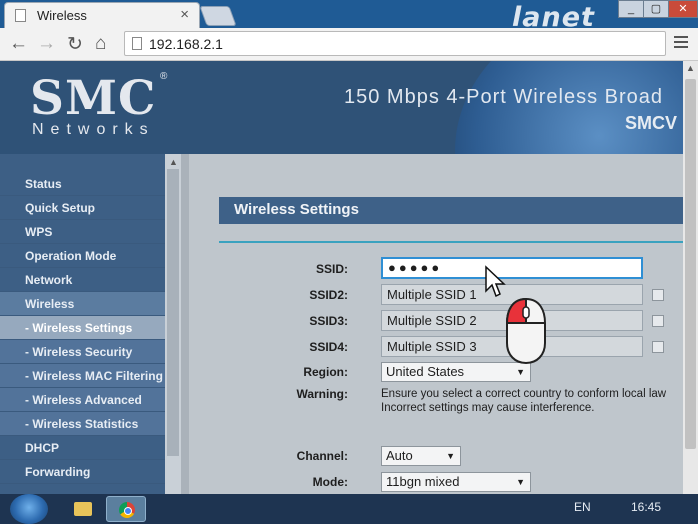  Describe the element at coordinates (184, 14) in the screenshot. I see `tab-close-icon: ×` at that location.